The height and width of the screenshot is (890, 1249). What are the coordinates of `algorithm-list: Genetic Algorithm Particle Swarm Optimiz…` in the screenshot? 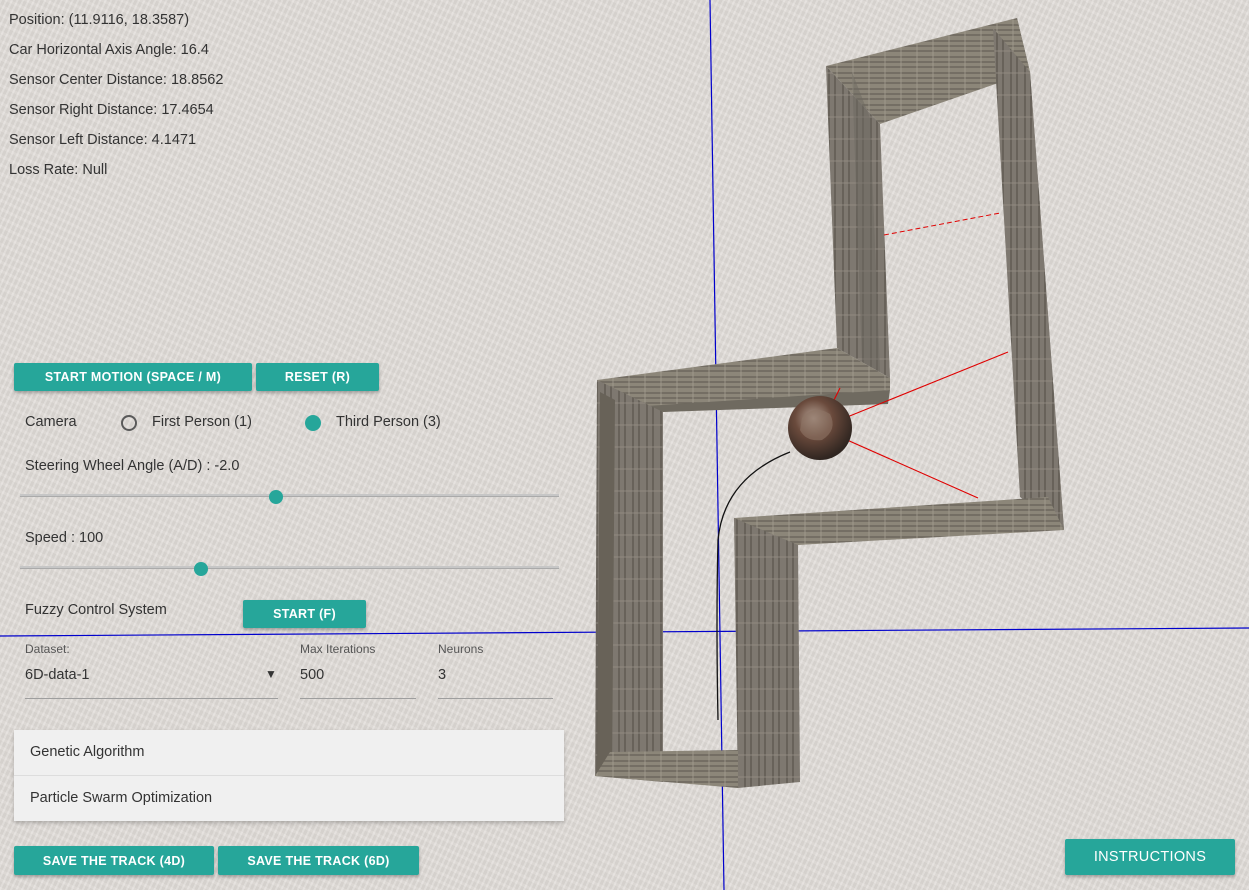 It's located at (289, 775).